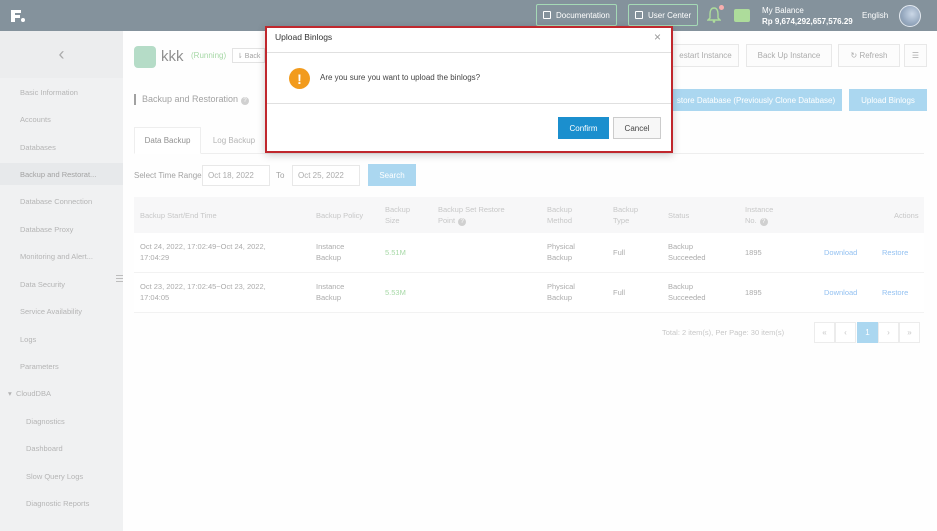  What do you see at coordinates (637, 128) in the screenshot?
I see `cancel-button: Cancel` at bounding box center [637, 128].